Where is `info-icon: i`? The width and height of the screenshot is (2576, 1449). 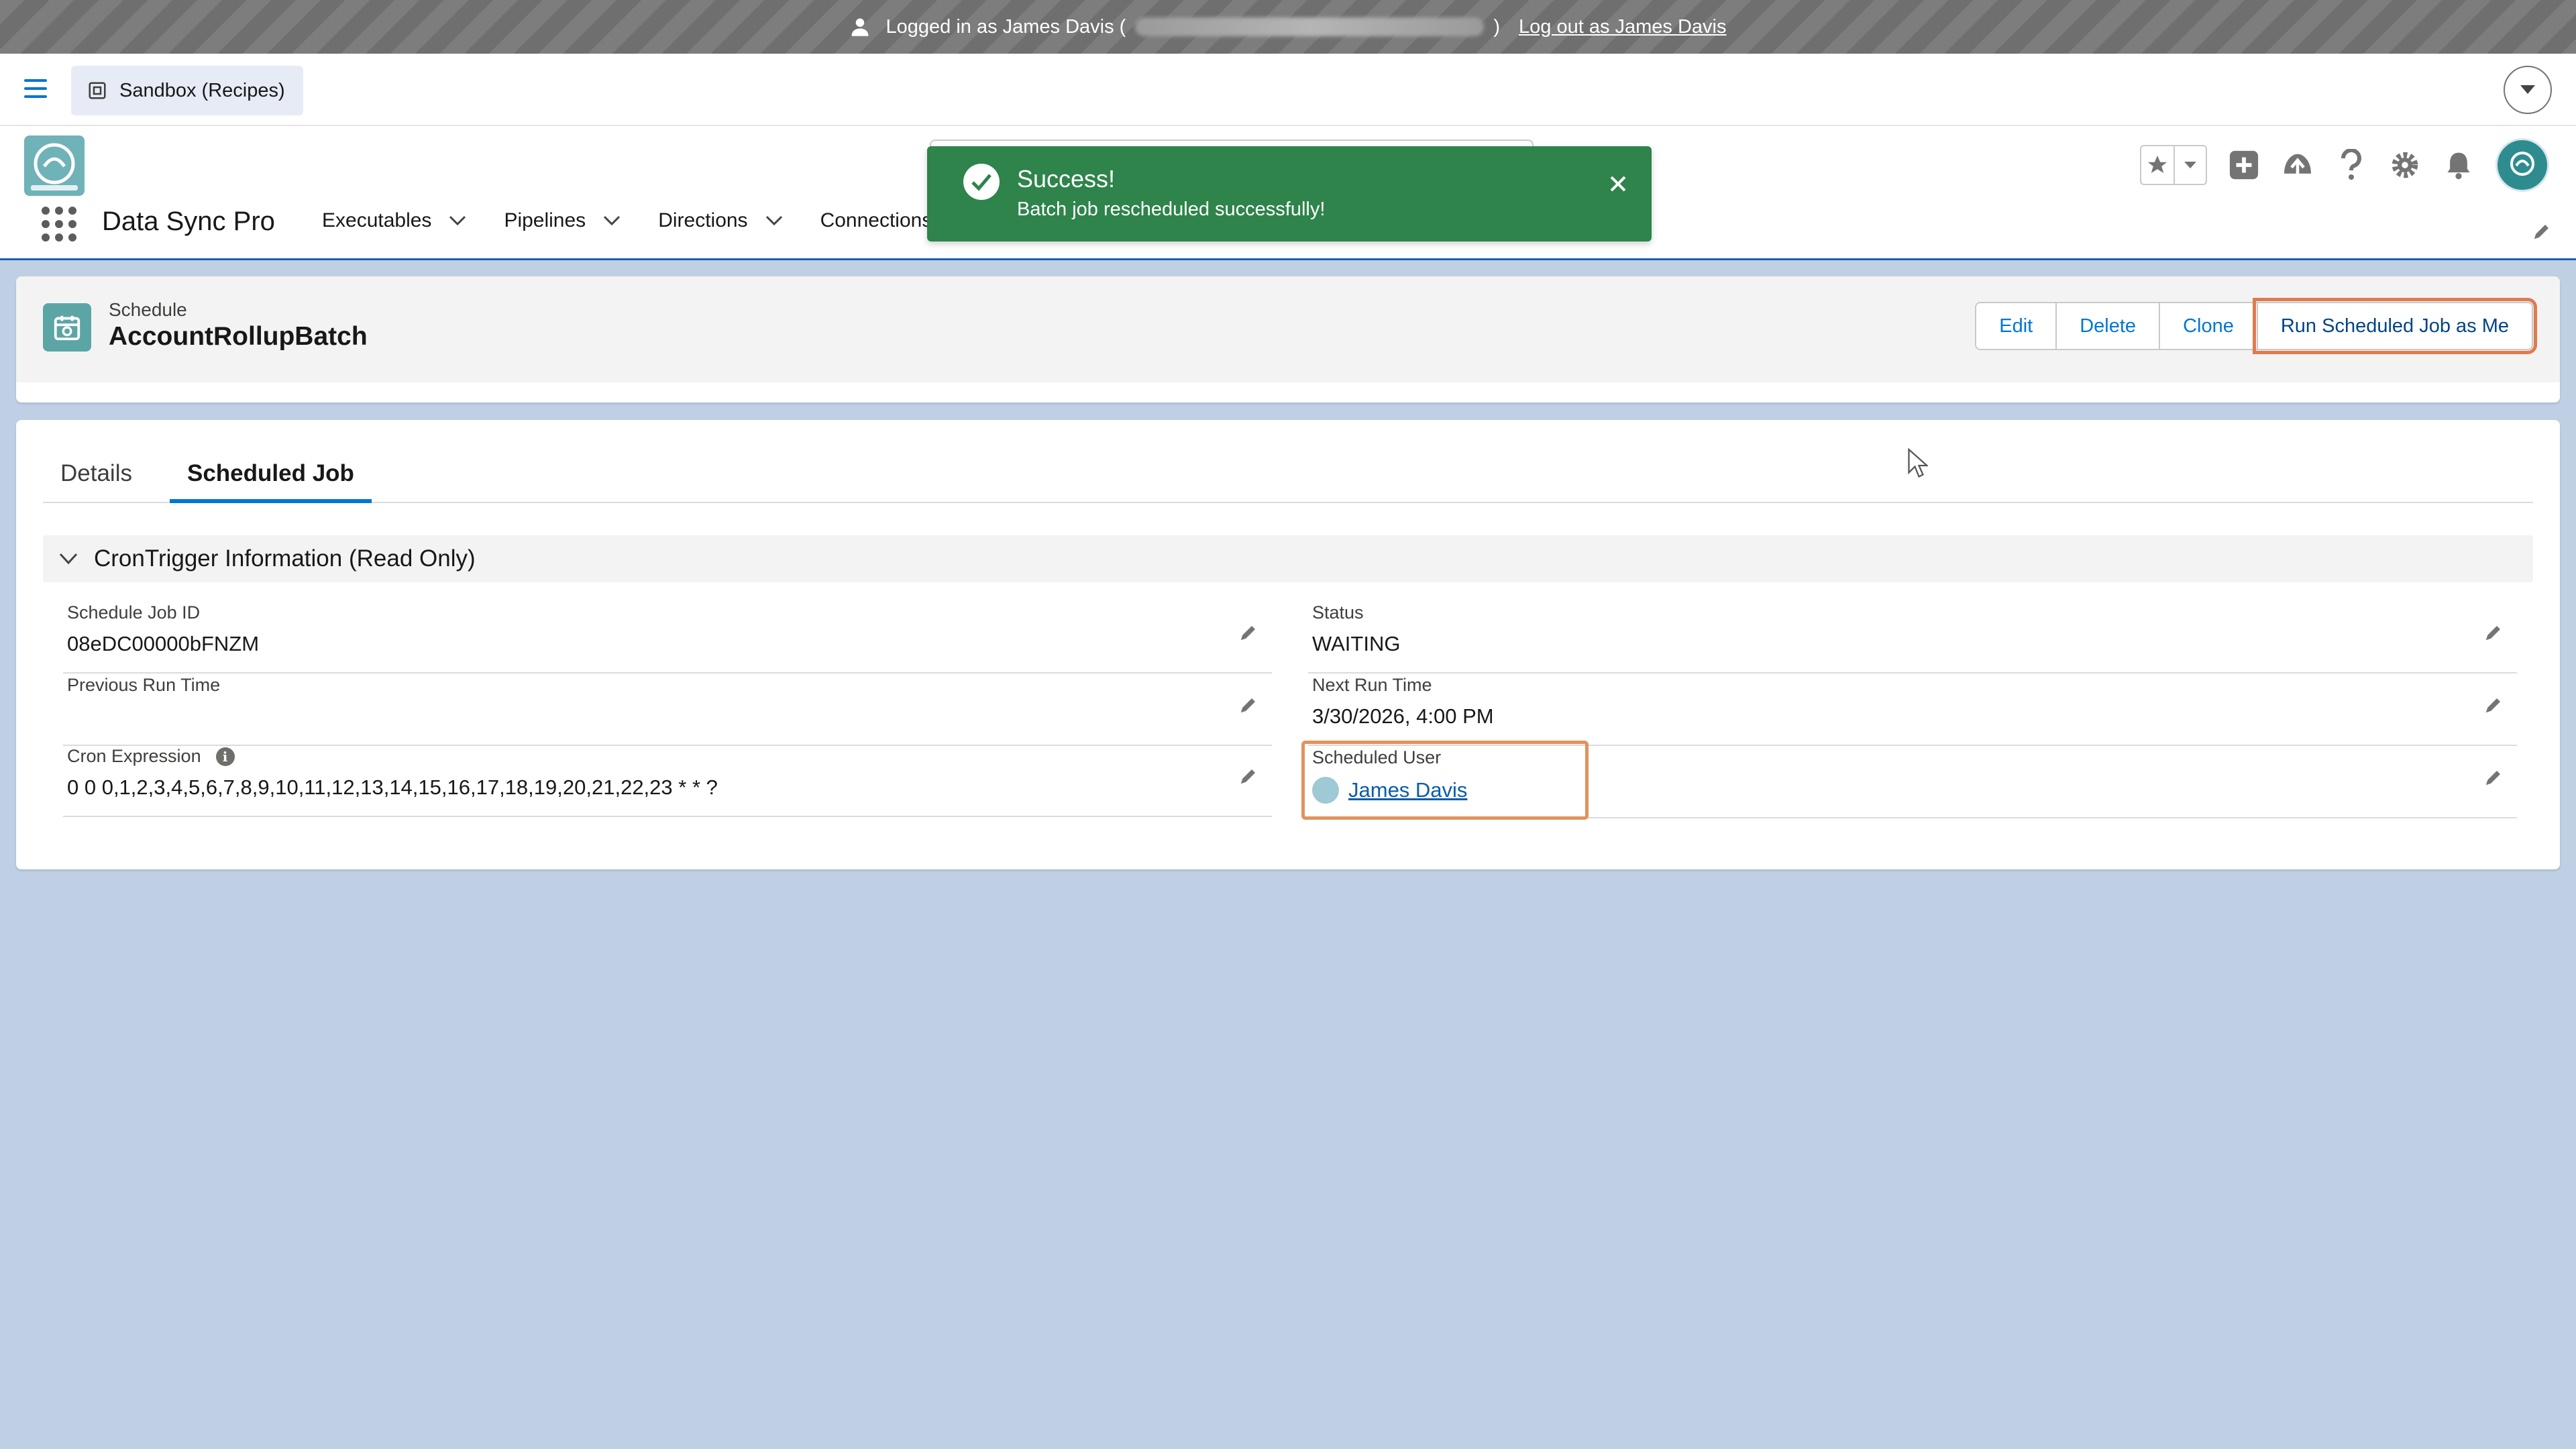
info-icon: i is located at coordinates (225, 756).